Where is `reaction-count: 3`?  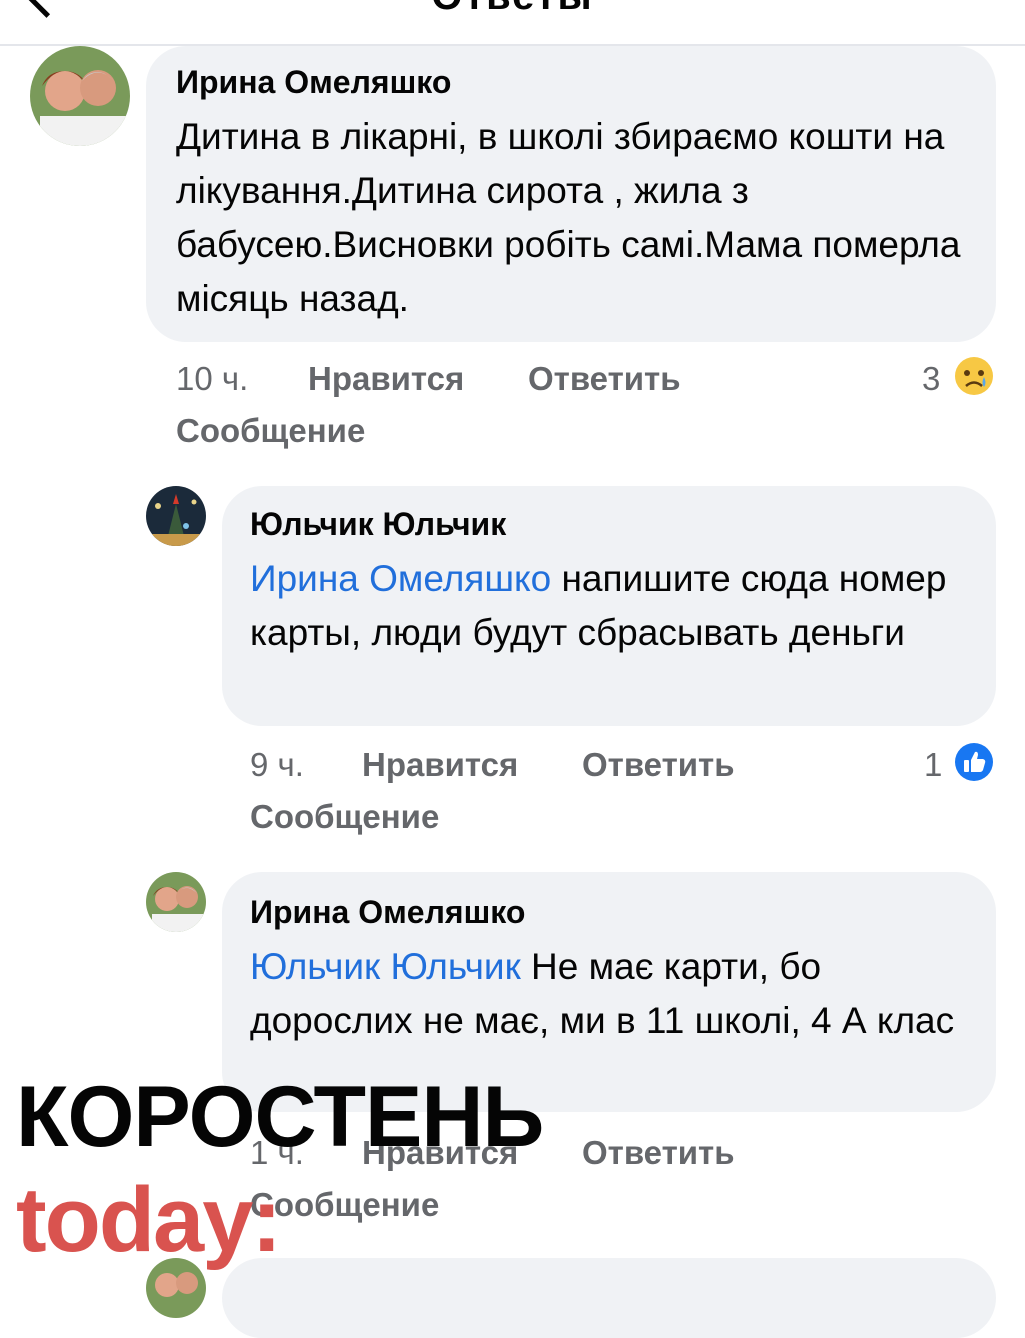 reaction-count: 3 is located at coordinates (931, 379).